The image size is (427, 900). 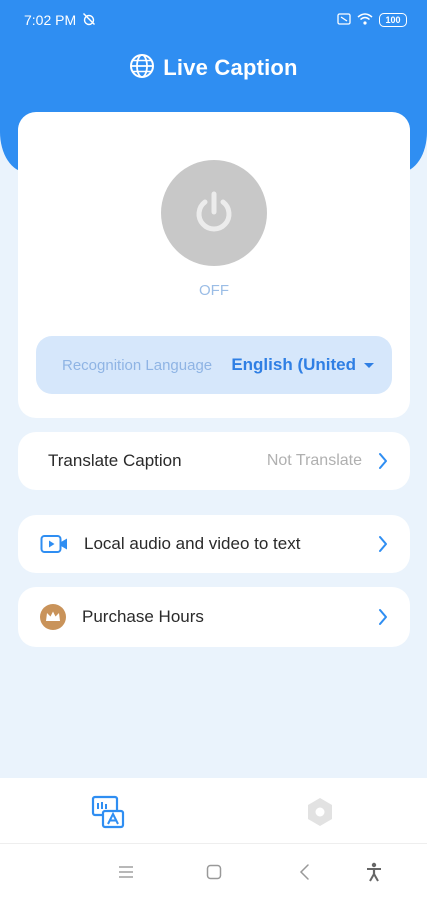 What do you see at coordinates (314, 460) in the screenshot?
I see `translate-caption-value: Not Translate` at bounding box center [314, 460].